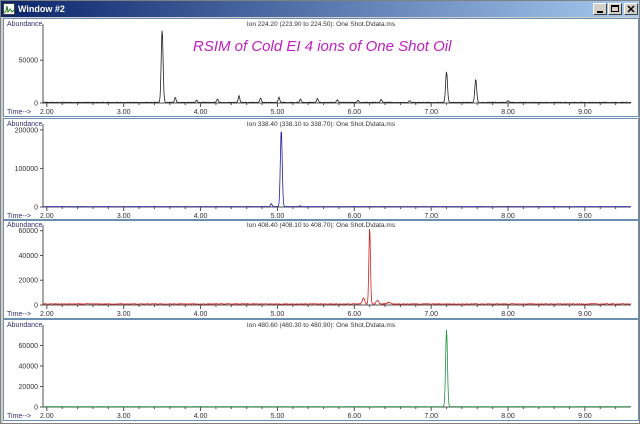 This screenshot has height=424, width=640. Describe the element at coordinates (320, 9) in the screenshot. I see `title-bar: Window #2` at that location.